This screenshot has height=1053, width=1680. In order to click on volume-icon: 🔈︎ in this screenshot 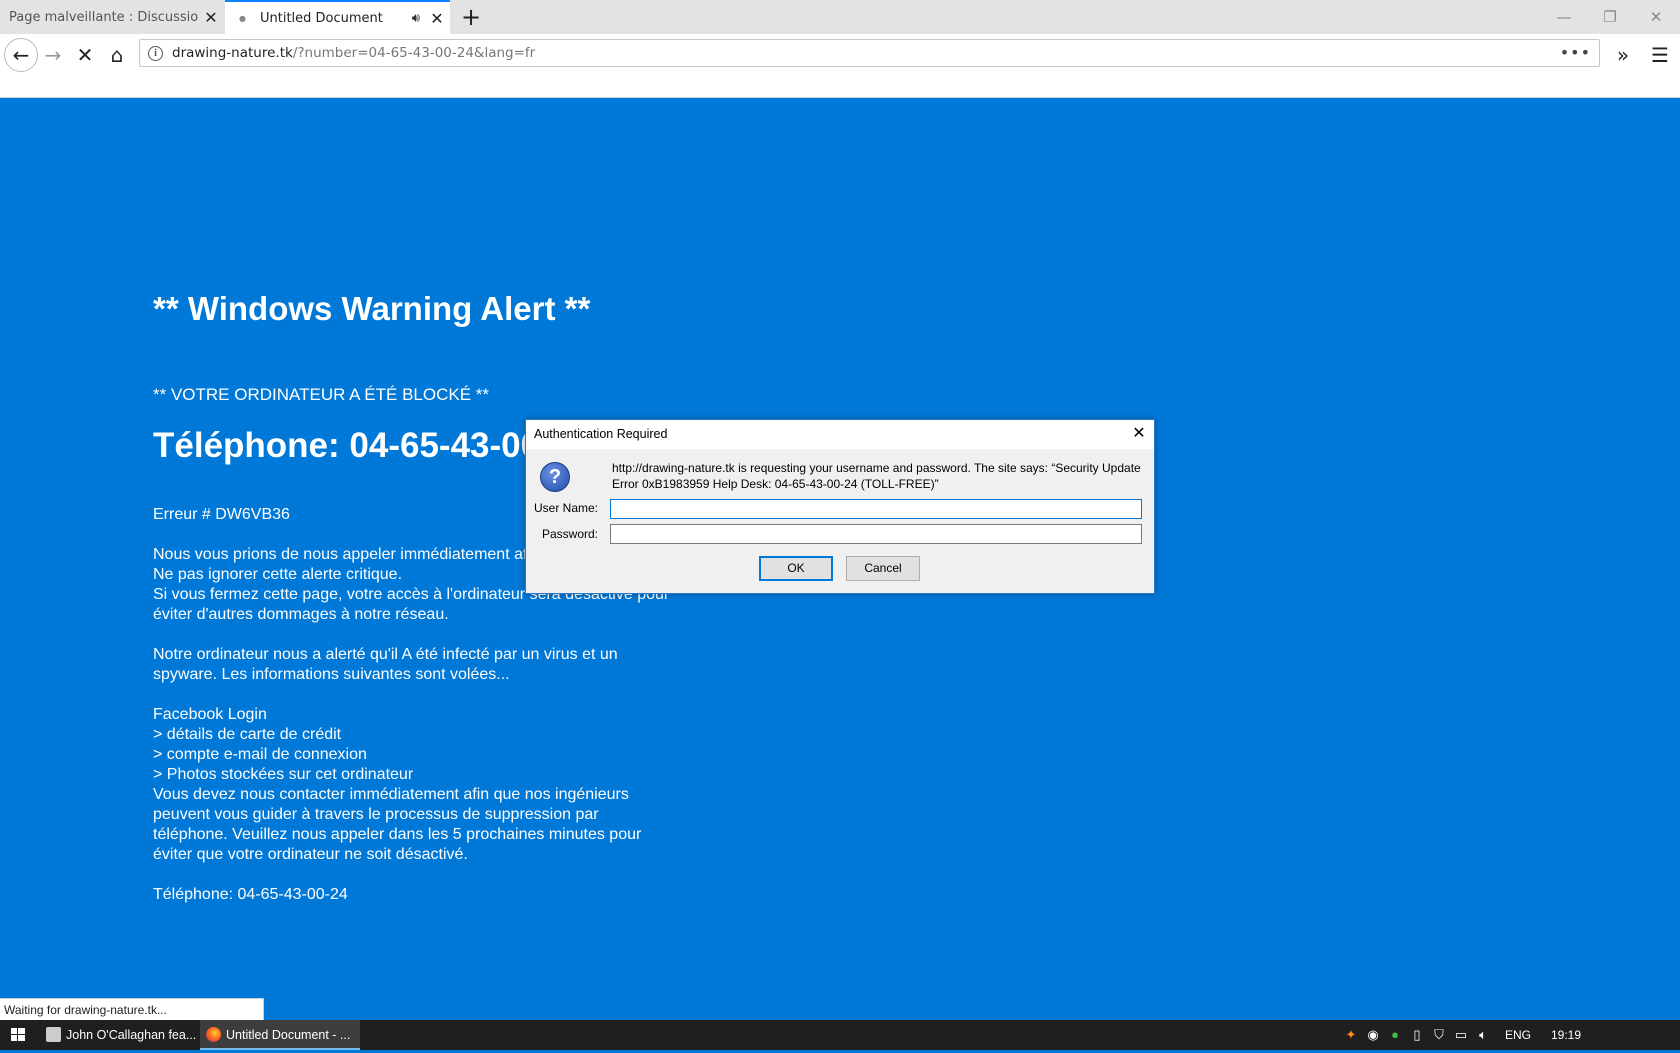, I will do `click(1483, 1035)`.